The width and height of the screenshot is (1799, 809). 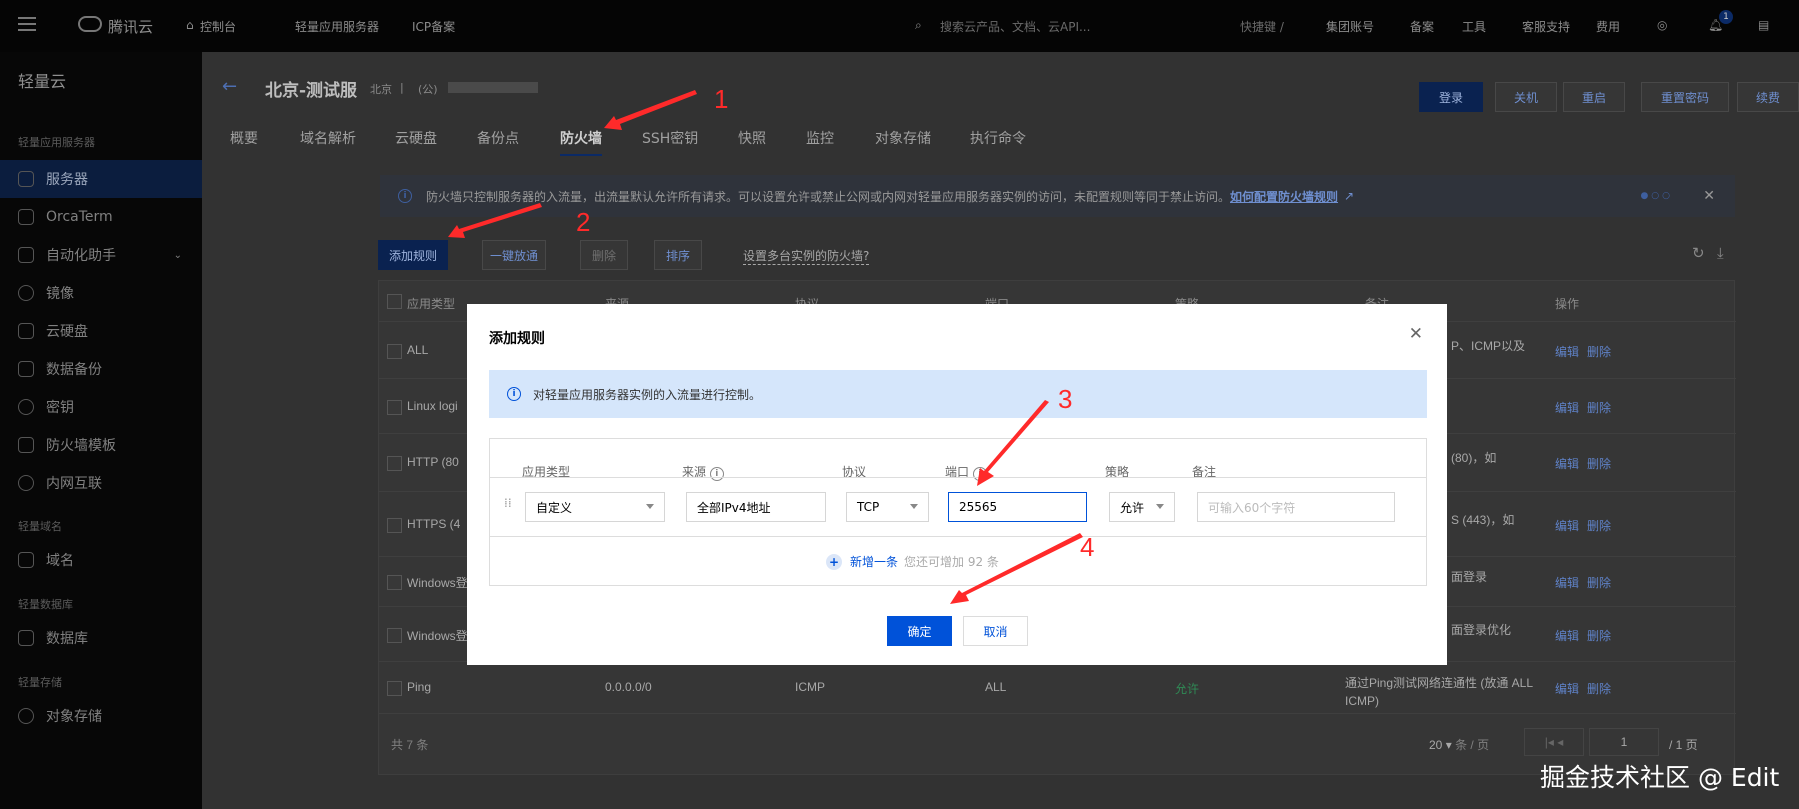 I want to click on tab-ssh: SSH密钥, so click(x=670, y=138).